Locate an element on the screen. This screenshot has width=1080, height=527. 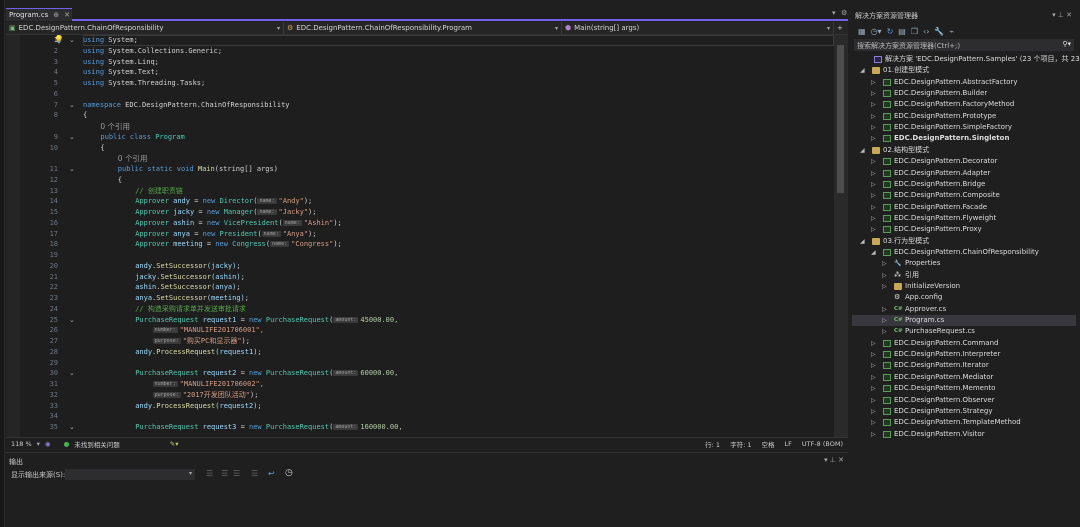
clock-icon: ◷ is located at coordinates (289, 473).